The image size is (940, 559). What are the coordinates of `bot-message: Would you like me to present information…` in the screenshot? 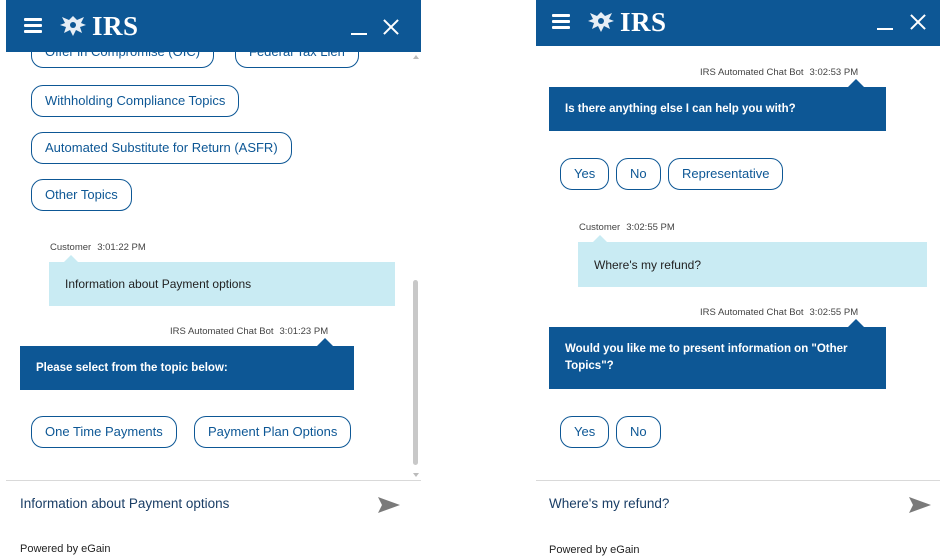 It's located at (717, 354).